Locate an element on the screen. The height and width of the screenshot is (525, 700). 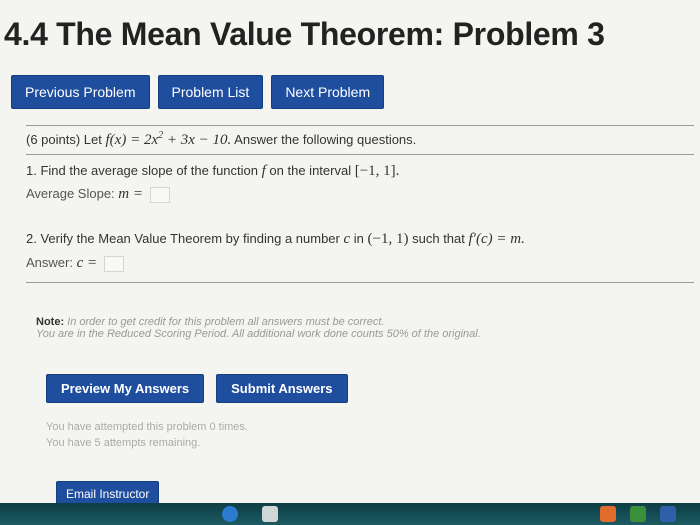
average-slope-input is located at coordinates (159, 194).